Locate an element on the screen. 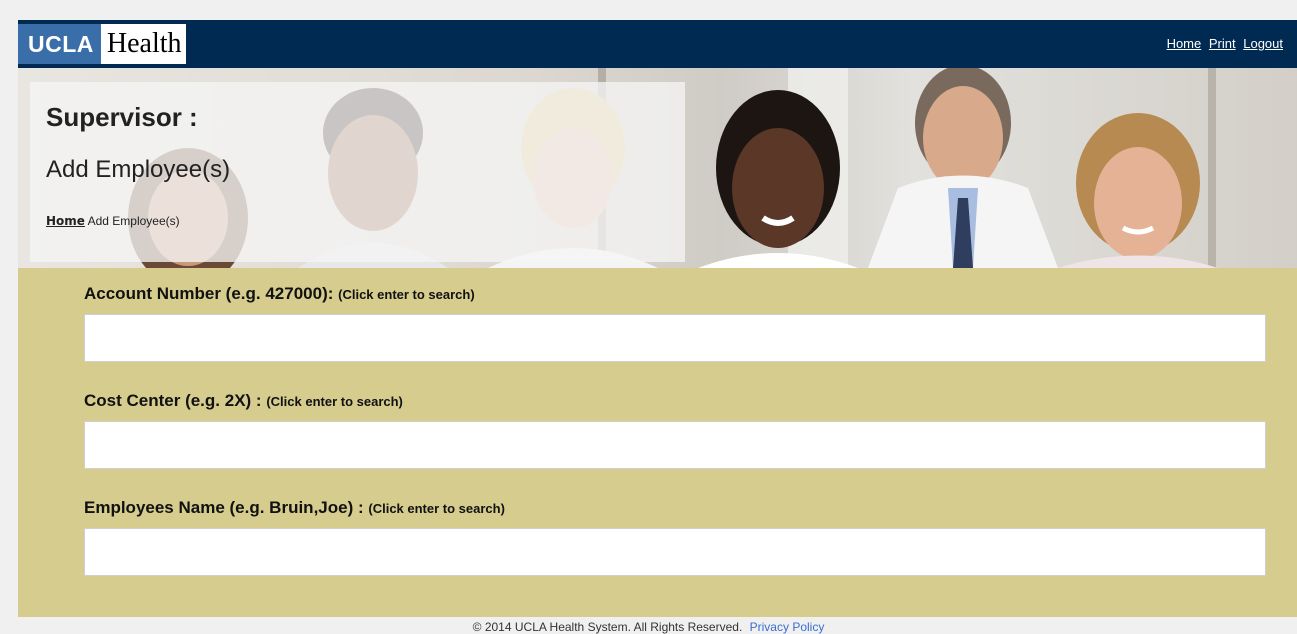  cost-center-hint: (Click enter to search) is located at coordinates (334, 401).